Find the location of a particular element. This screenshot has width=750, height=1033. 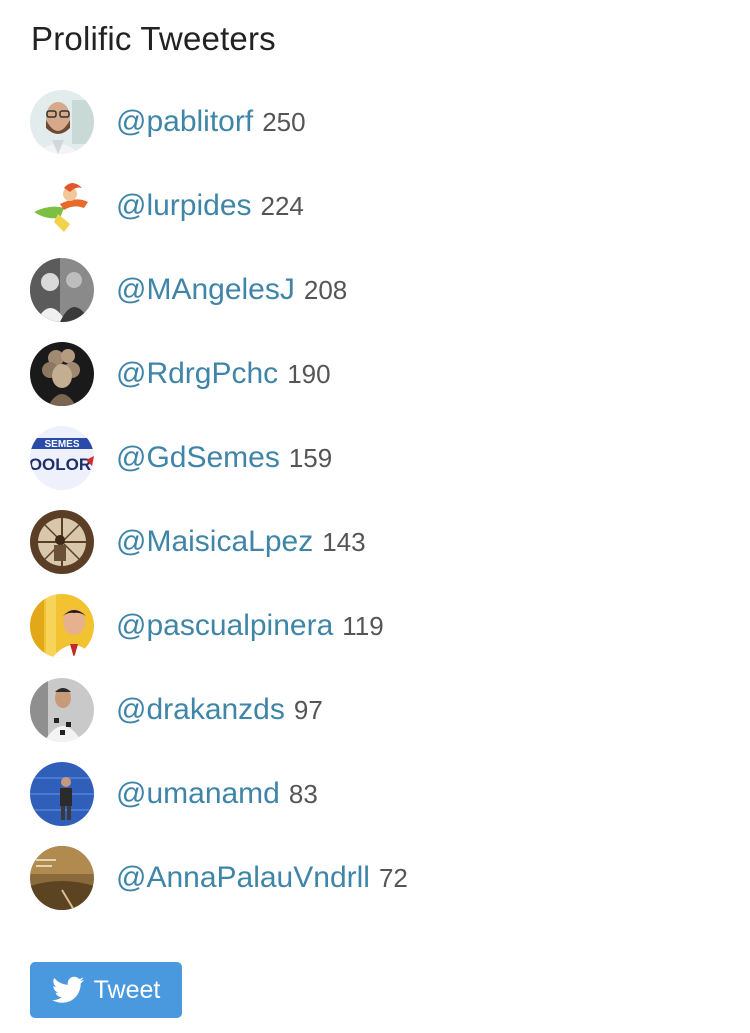

list-item: @MAngelesJ 208 is located at coordinates (219, 290).